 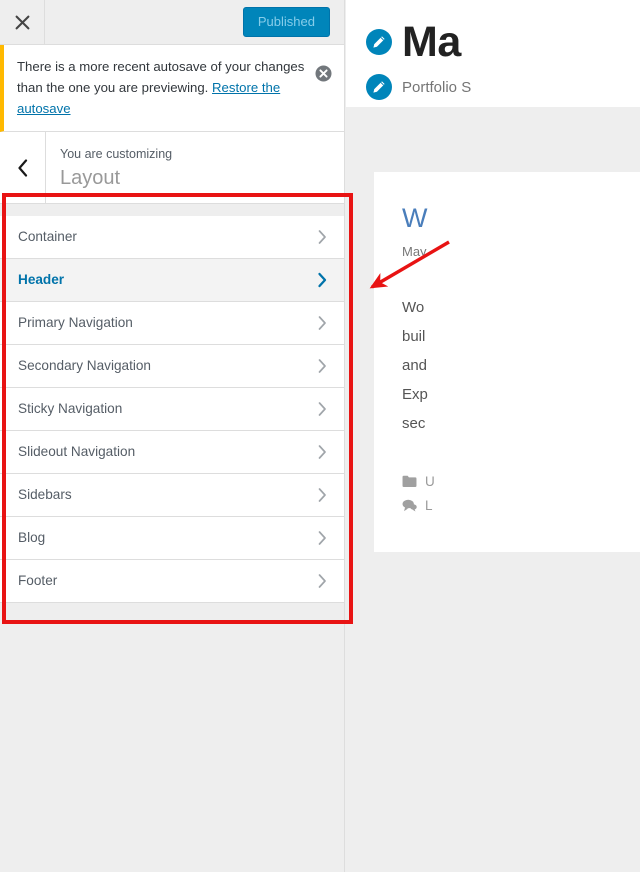 What do you see at coordinates (38, 580) in the screenshot?
I see `section-item-label: Footer` at bounding box center [38, 580].